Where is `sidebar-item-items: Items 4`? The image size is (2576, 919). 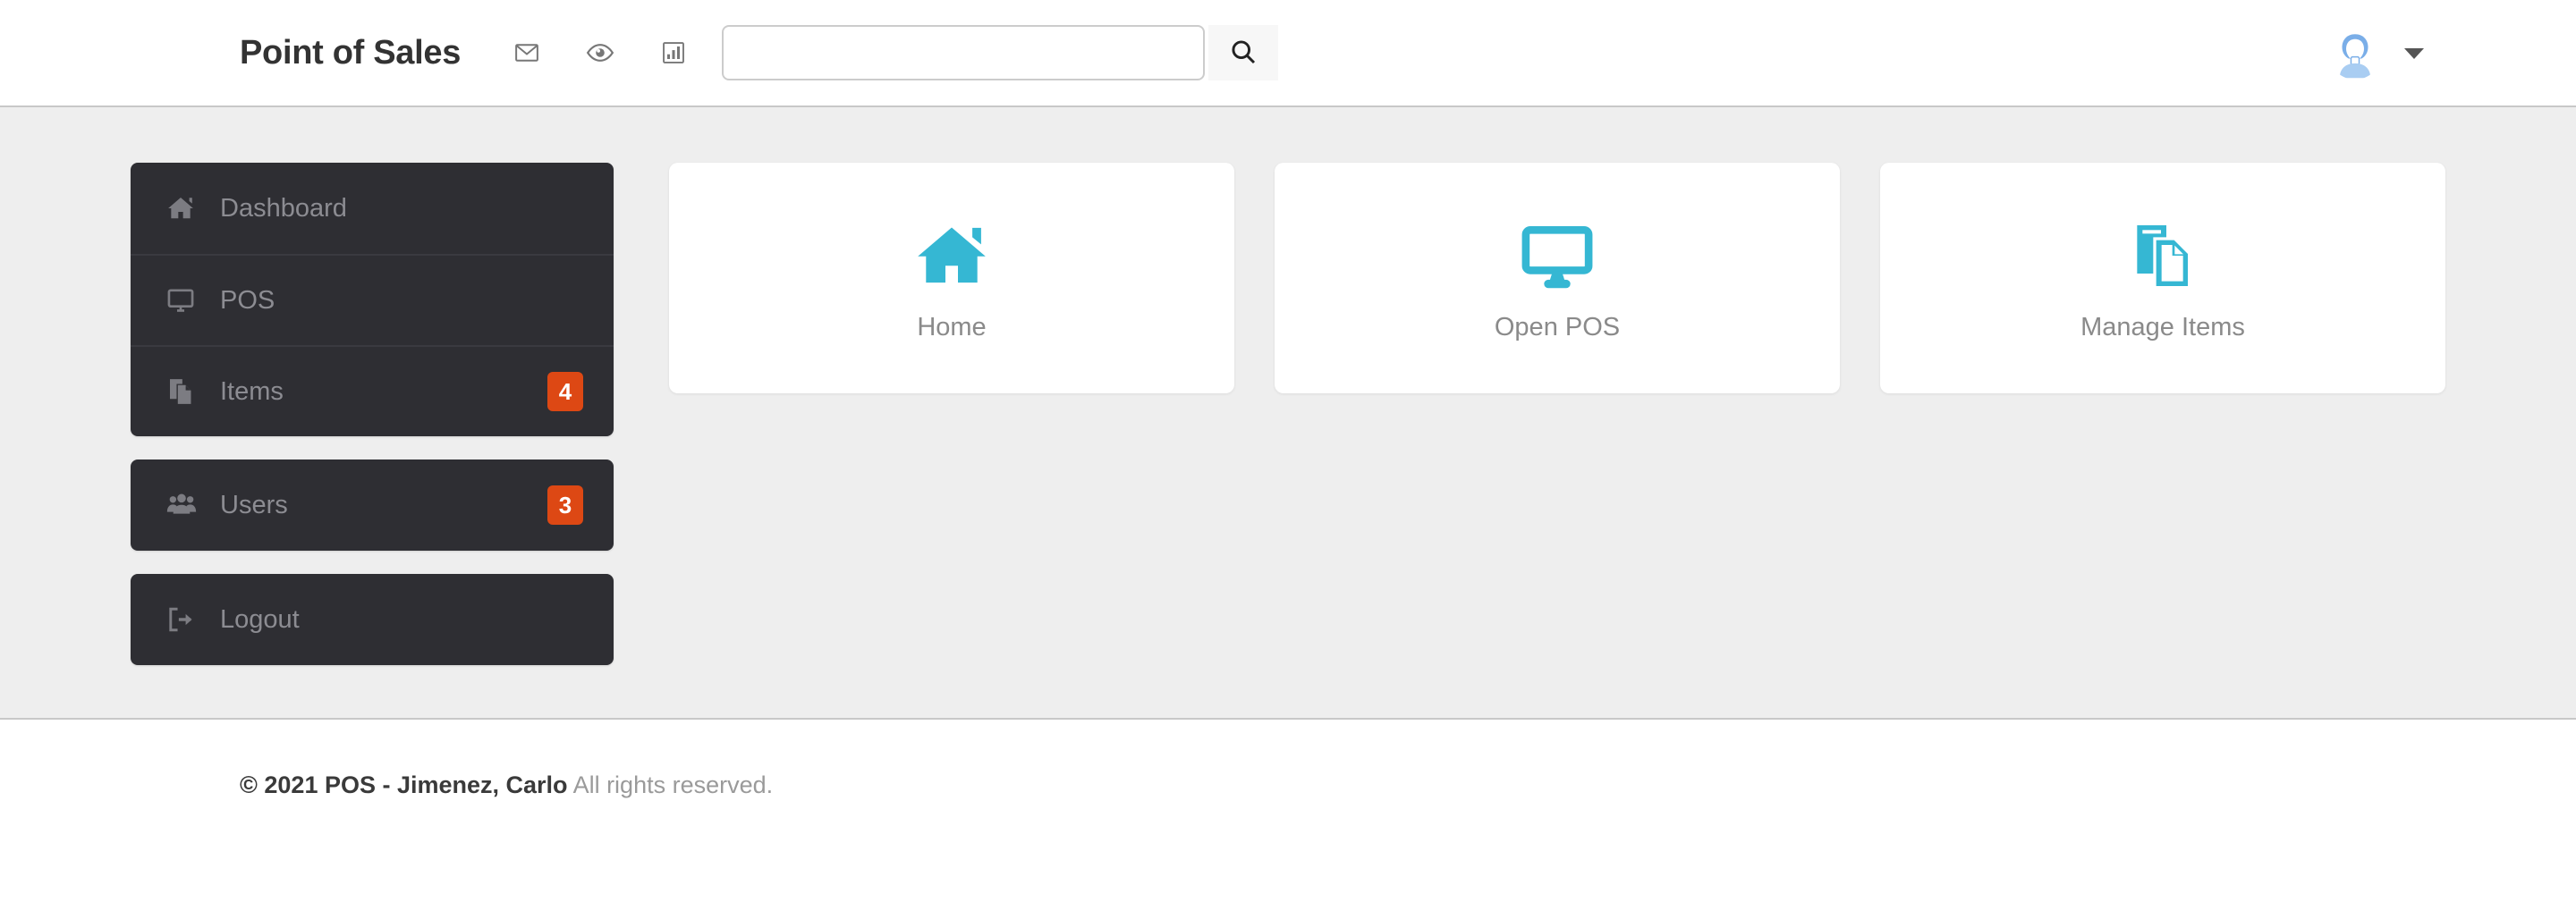
sidebar-item-items: Items 4 is located at coordinates (372, 390).